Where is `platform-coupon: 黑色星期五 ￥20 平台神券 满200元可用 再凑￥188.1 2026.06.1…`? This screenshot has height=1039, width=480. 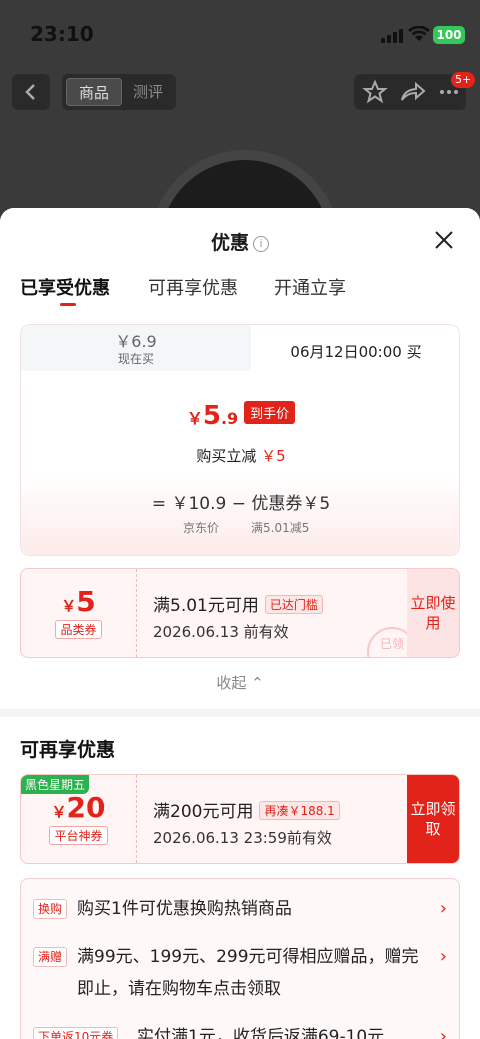
platform-coupon: 黑色星期五 ￥20 平台神券 满200元可用 再凑￥188.1 2026.06.1… is located at coordinates (240, 819).